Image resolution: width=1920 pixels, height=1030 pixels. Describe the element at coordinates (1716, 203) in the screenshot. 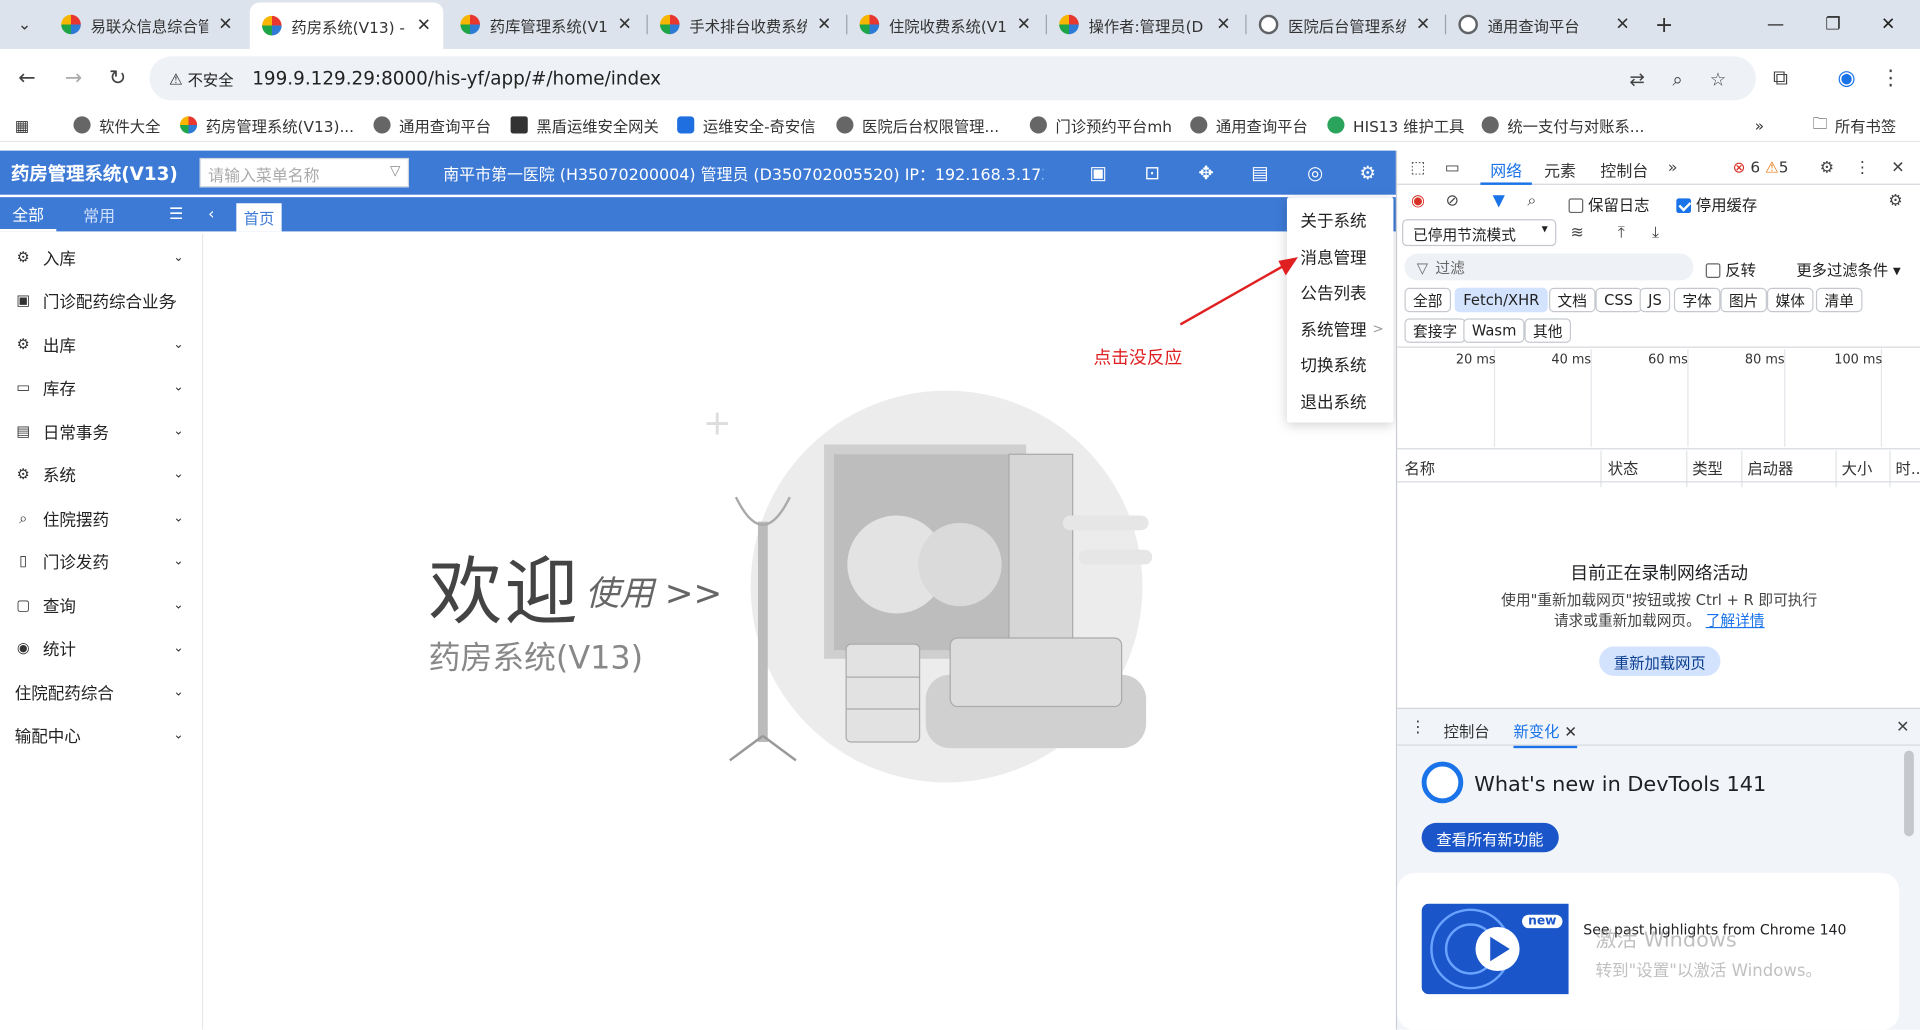

I see `disable-cache-checkbox: 停用缓存` at that location.